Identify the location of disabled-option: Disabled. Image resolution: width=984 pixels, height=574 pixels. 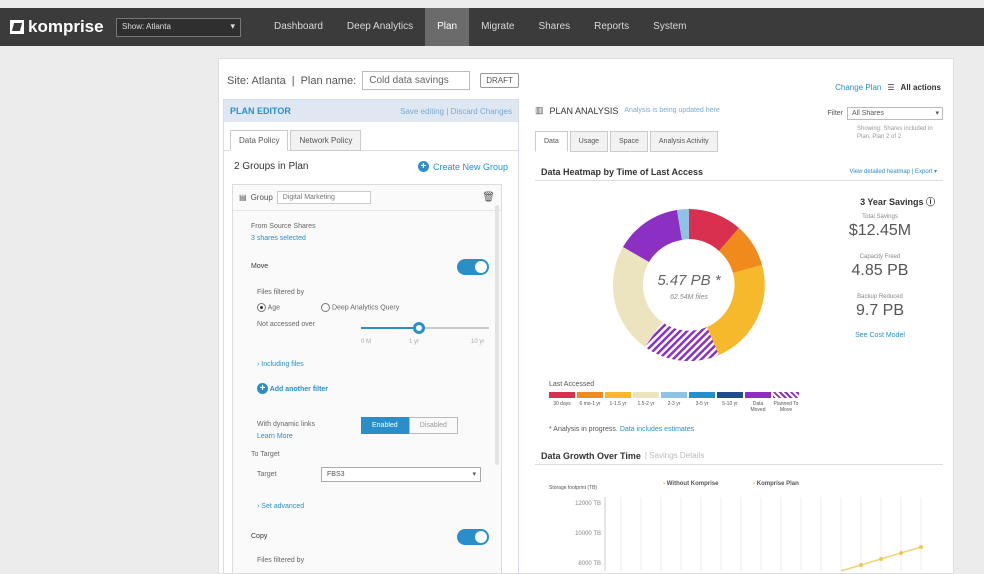
(433, 425).